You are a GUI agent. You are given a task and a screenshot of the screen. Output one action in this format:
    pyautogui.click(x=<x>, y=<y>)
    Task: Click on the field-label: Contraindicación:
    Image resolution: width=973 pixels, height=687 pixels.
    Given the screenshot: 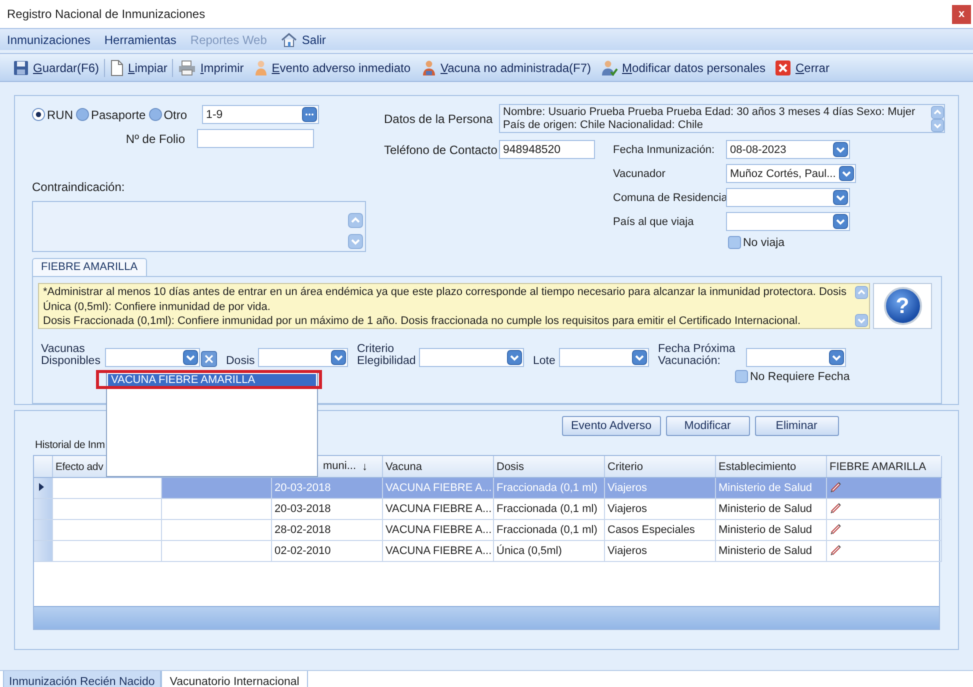 What is the action you would take?
    pyautogui.click(x=78, y=187)
    